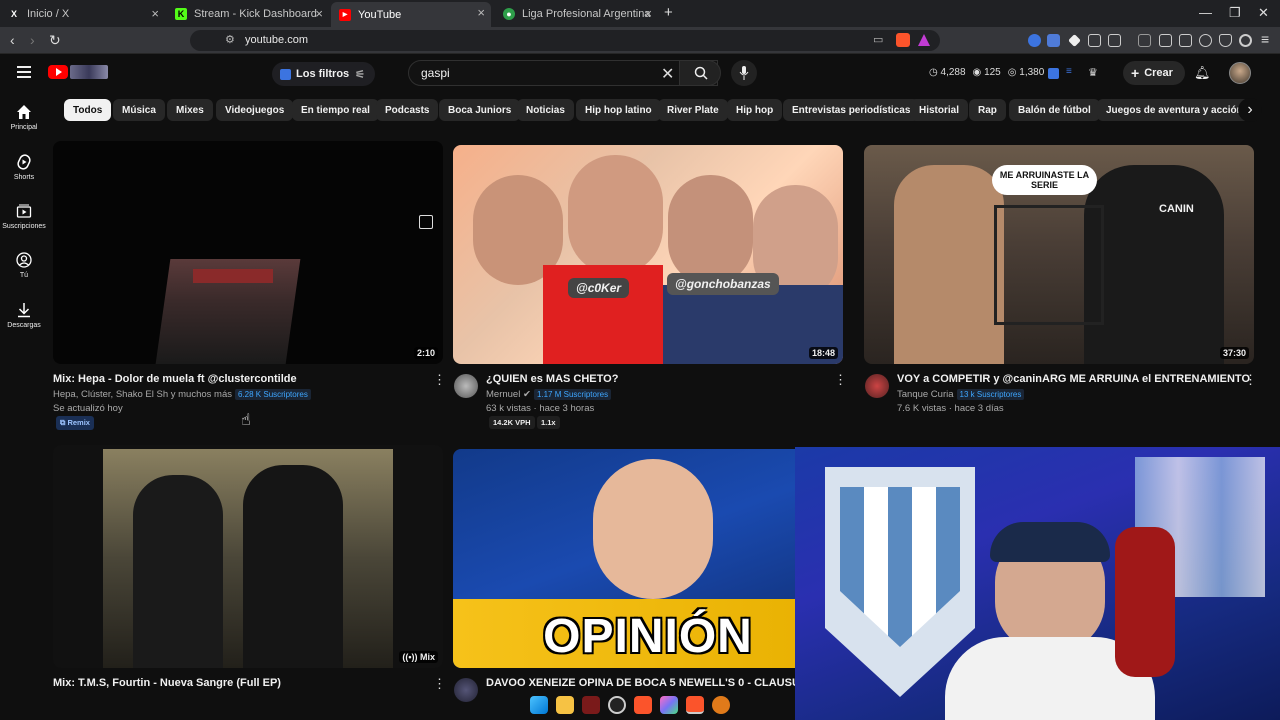 Image resolution: width=1280 pixels, height=720 pixels. What do you see at coordinates (503, 394) in the screenshot?
I see `channel-name: Mernuel` at bounding box center [503, 394].